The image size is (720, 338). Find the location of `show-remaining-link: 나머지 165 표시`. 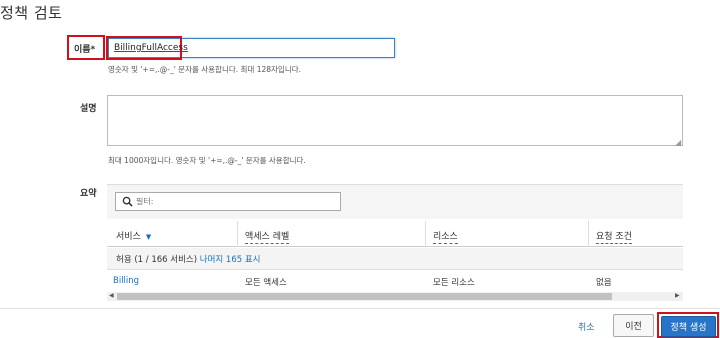

show-remaining-link: 나머지 165 표시 is located at coordinates (230, 260).